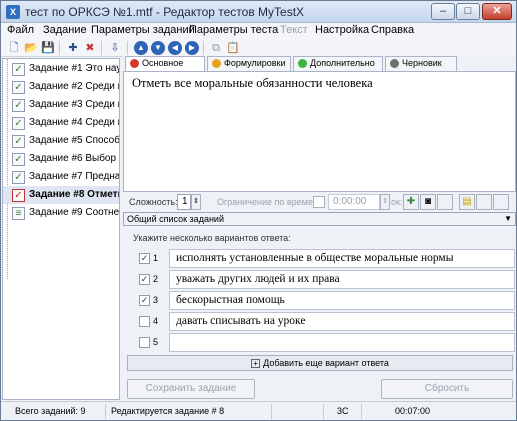 The height and width of the screenshot is (421, 517). Describe the element at coordinates (156, 321) in the screenshot. I see `answer-number: 4` at that location.